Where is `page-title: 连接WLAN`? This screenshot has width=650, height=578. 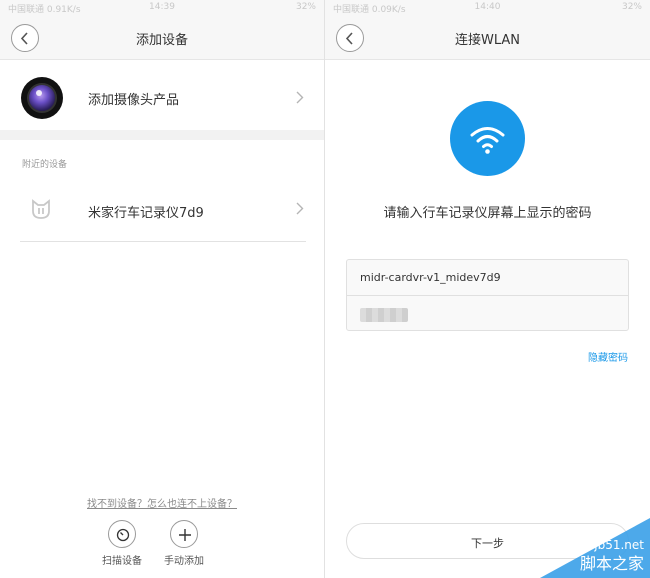
page-title: 连接WLAN is located at coordinates (487, 40).